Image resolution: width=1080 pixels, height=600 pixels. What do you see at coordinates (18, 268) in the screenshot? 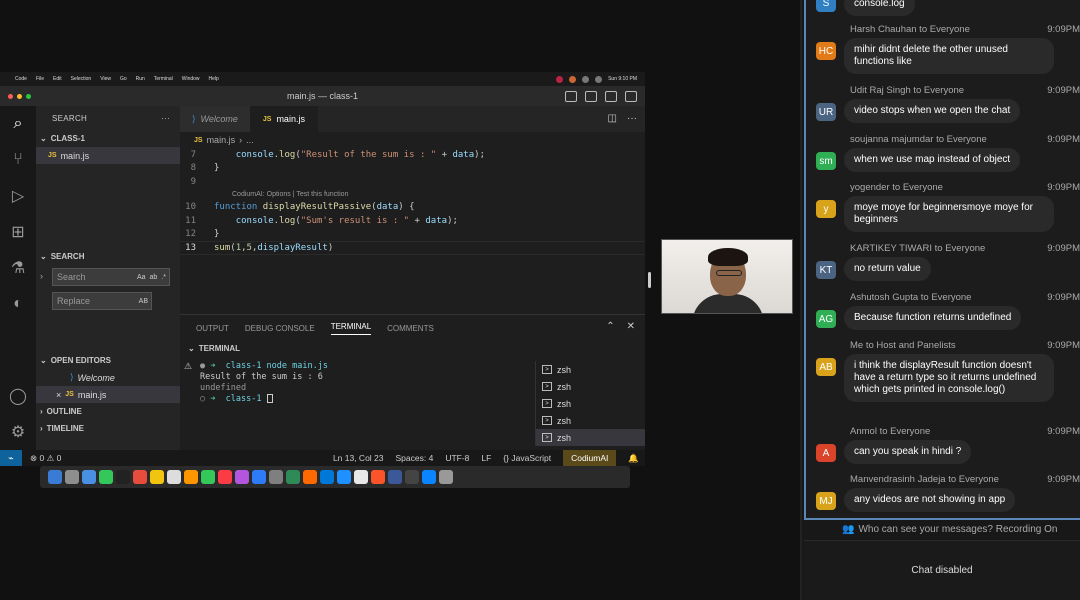
I see `testing-icon: ⚗` at bounding box center [18, 268].